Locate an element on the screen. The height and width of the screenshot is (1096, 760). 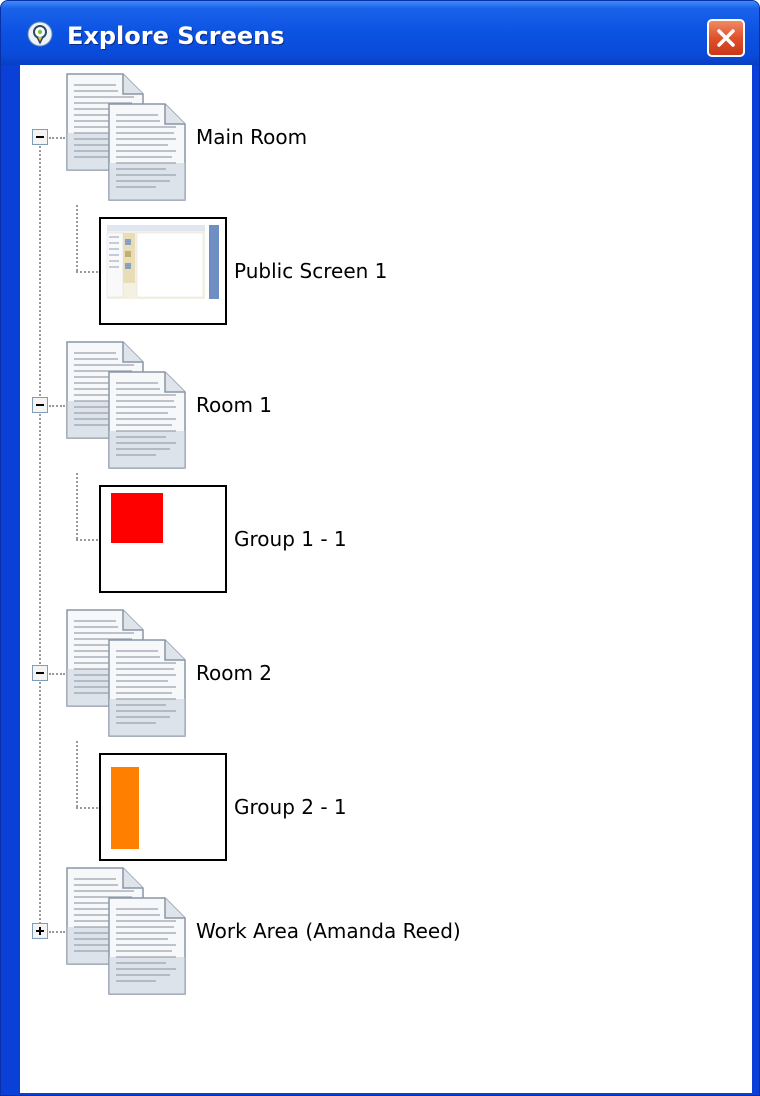
window-title: Explore Screens is located at coordinates (176, 36).